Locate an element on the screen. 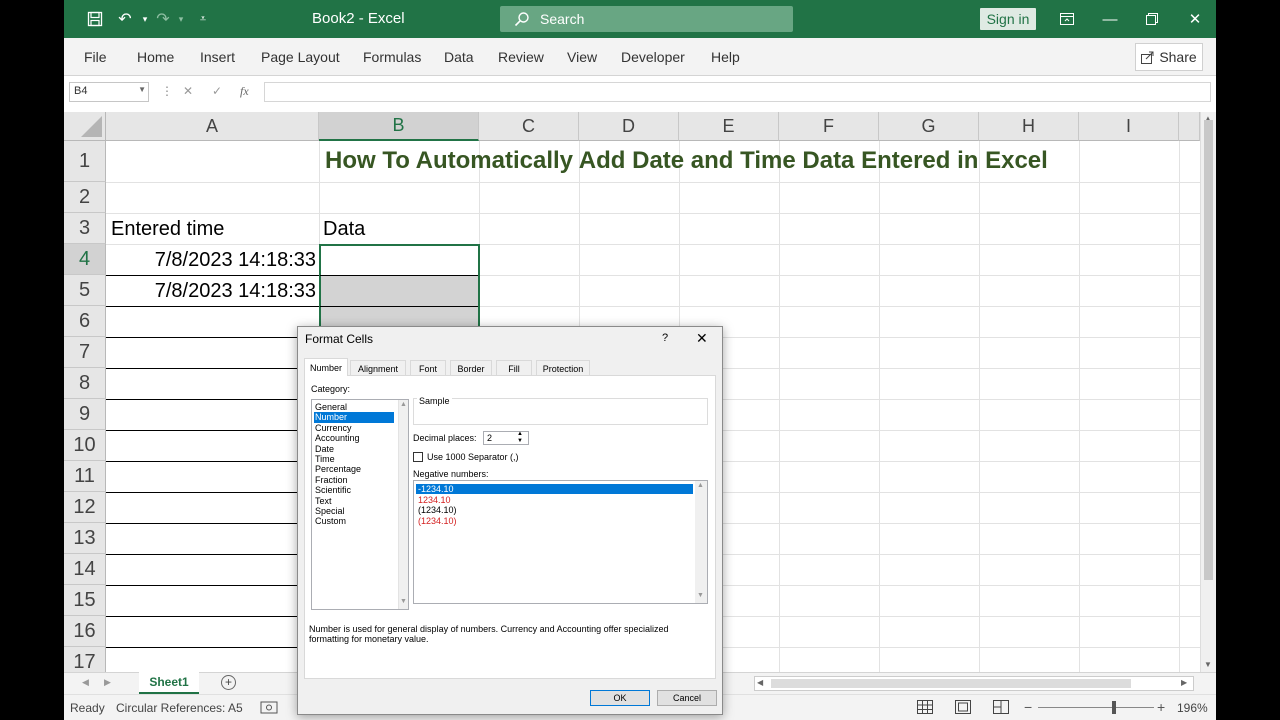  dialog-tab-fill: Fill is located at coordinates (514, 368).